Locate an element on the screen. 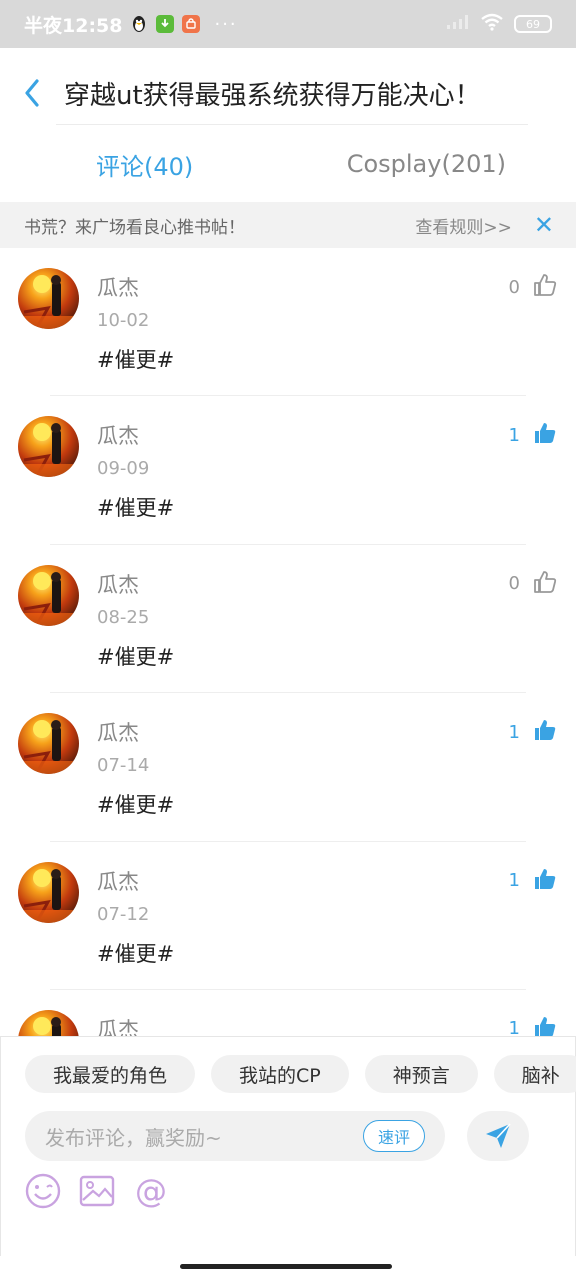 The height and width of the screenshot is (1280, 576). comment-date: 07-12 is located at coordinates (123, 914).